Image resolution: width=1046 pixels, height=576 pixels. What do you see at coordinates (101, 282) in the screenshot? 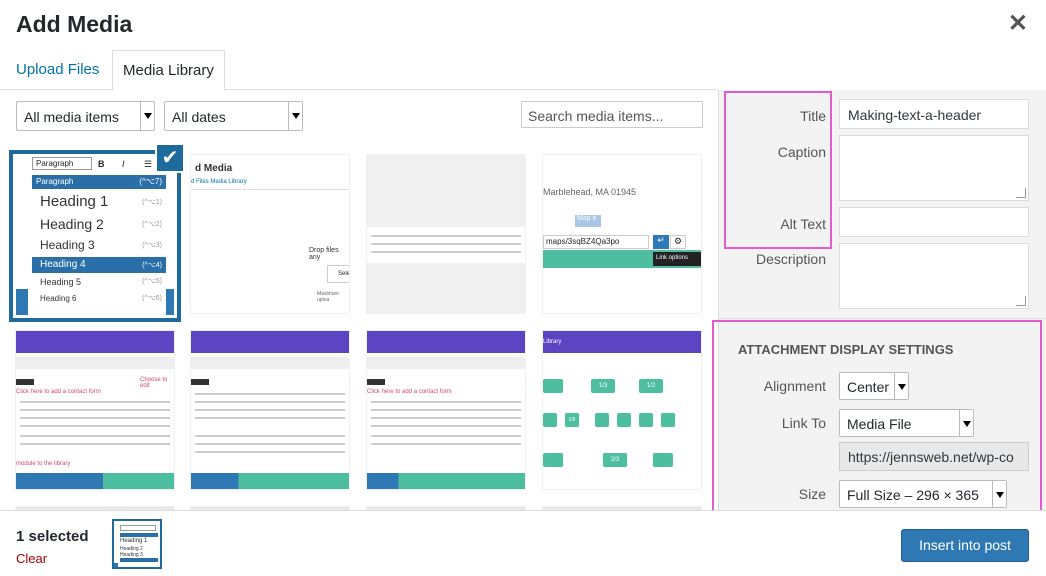
I see `menu-item-heading-5: Heading 5 (^⌥5)` at bounding box center [101, 282].